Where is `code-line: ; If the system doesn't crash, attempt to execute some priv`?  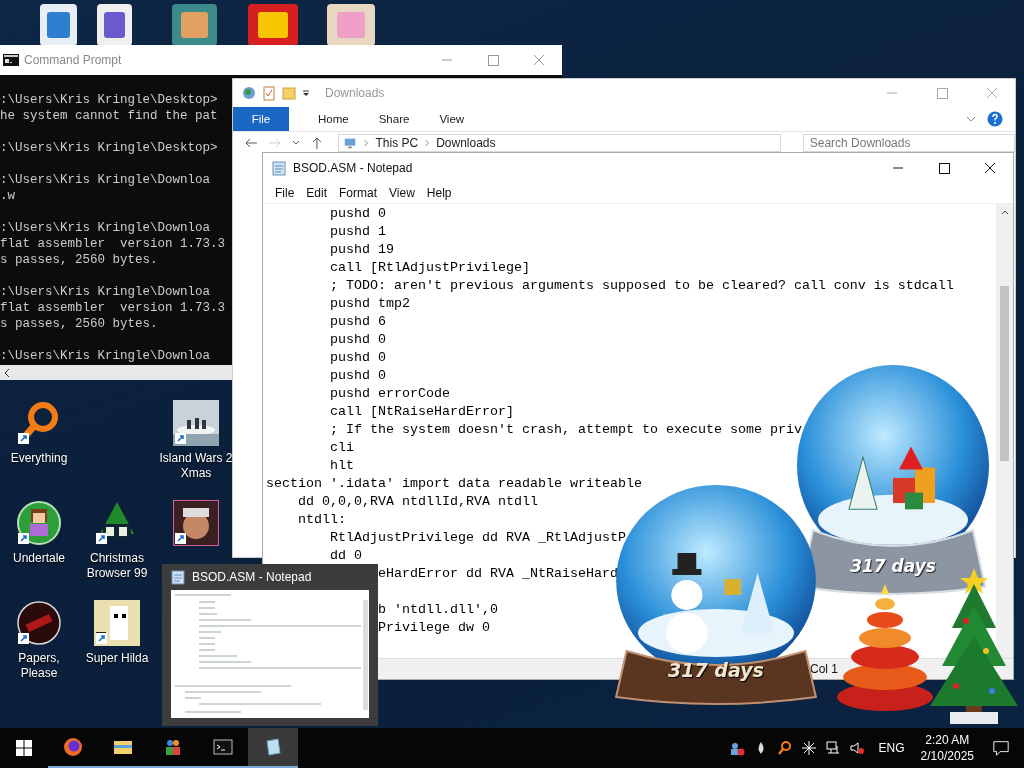
code-line: ; If the system doesn't crash, attempt to execute some priv is located at coordinates (566, 430).